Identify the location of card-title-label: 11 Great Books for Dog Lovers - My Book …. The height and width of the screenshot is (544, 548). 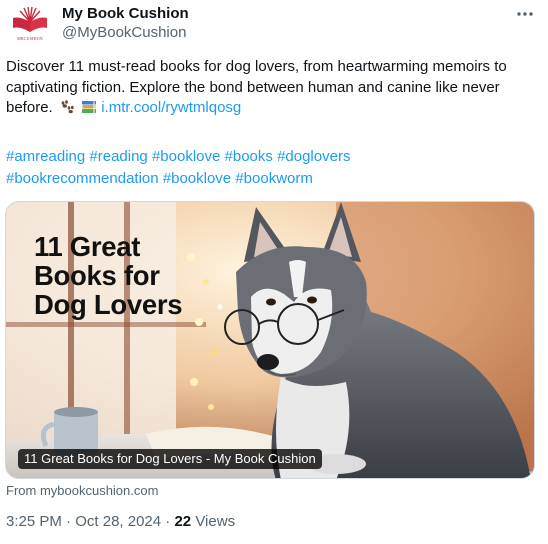
(170, 459).